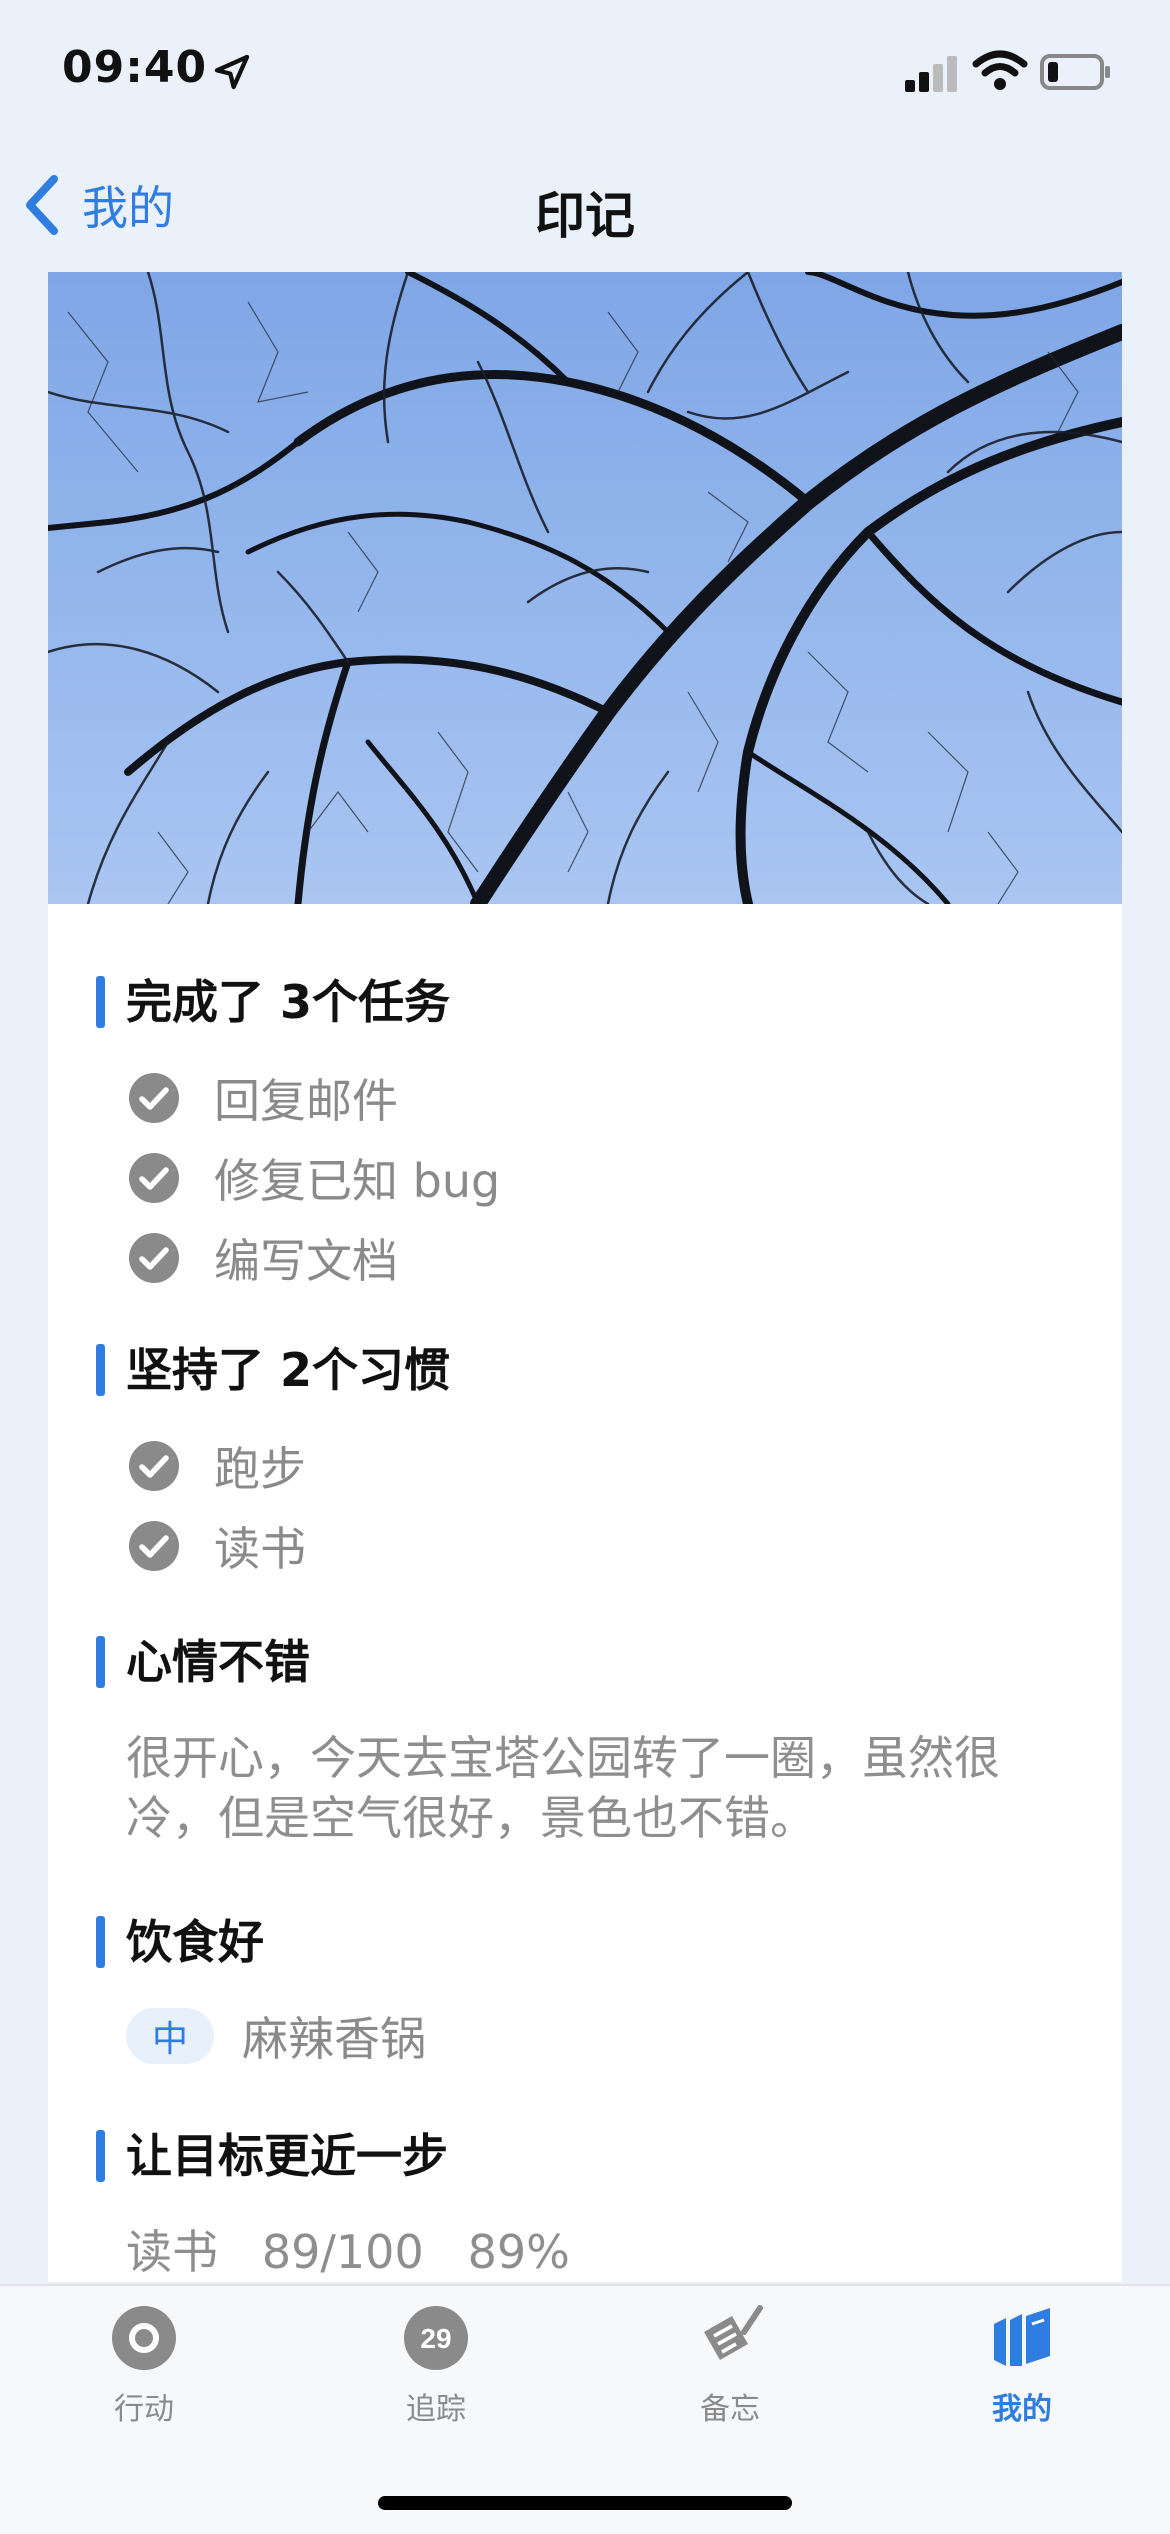 Image resolution: width=1170 pixels, height=2534 pixels. Describe the element at coordinates (135, 67) in the screenshot. I see `status-time: 09:40` at that location.